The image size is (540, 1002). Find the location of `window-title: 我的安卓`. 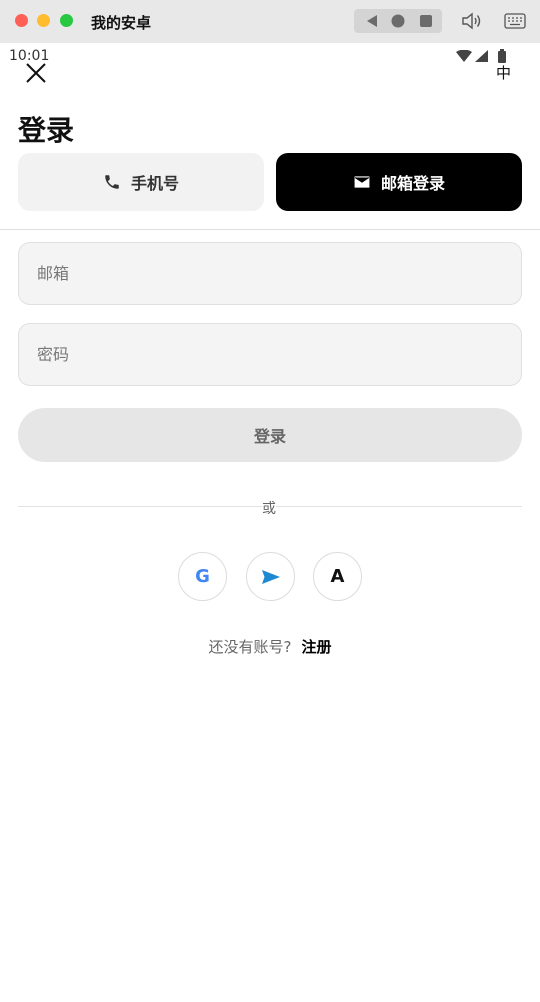

window-title: 我的安卓 is located at coordinates (121, 23).